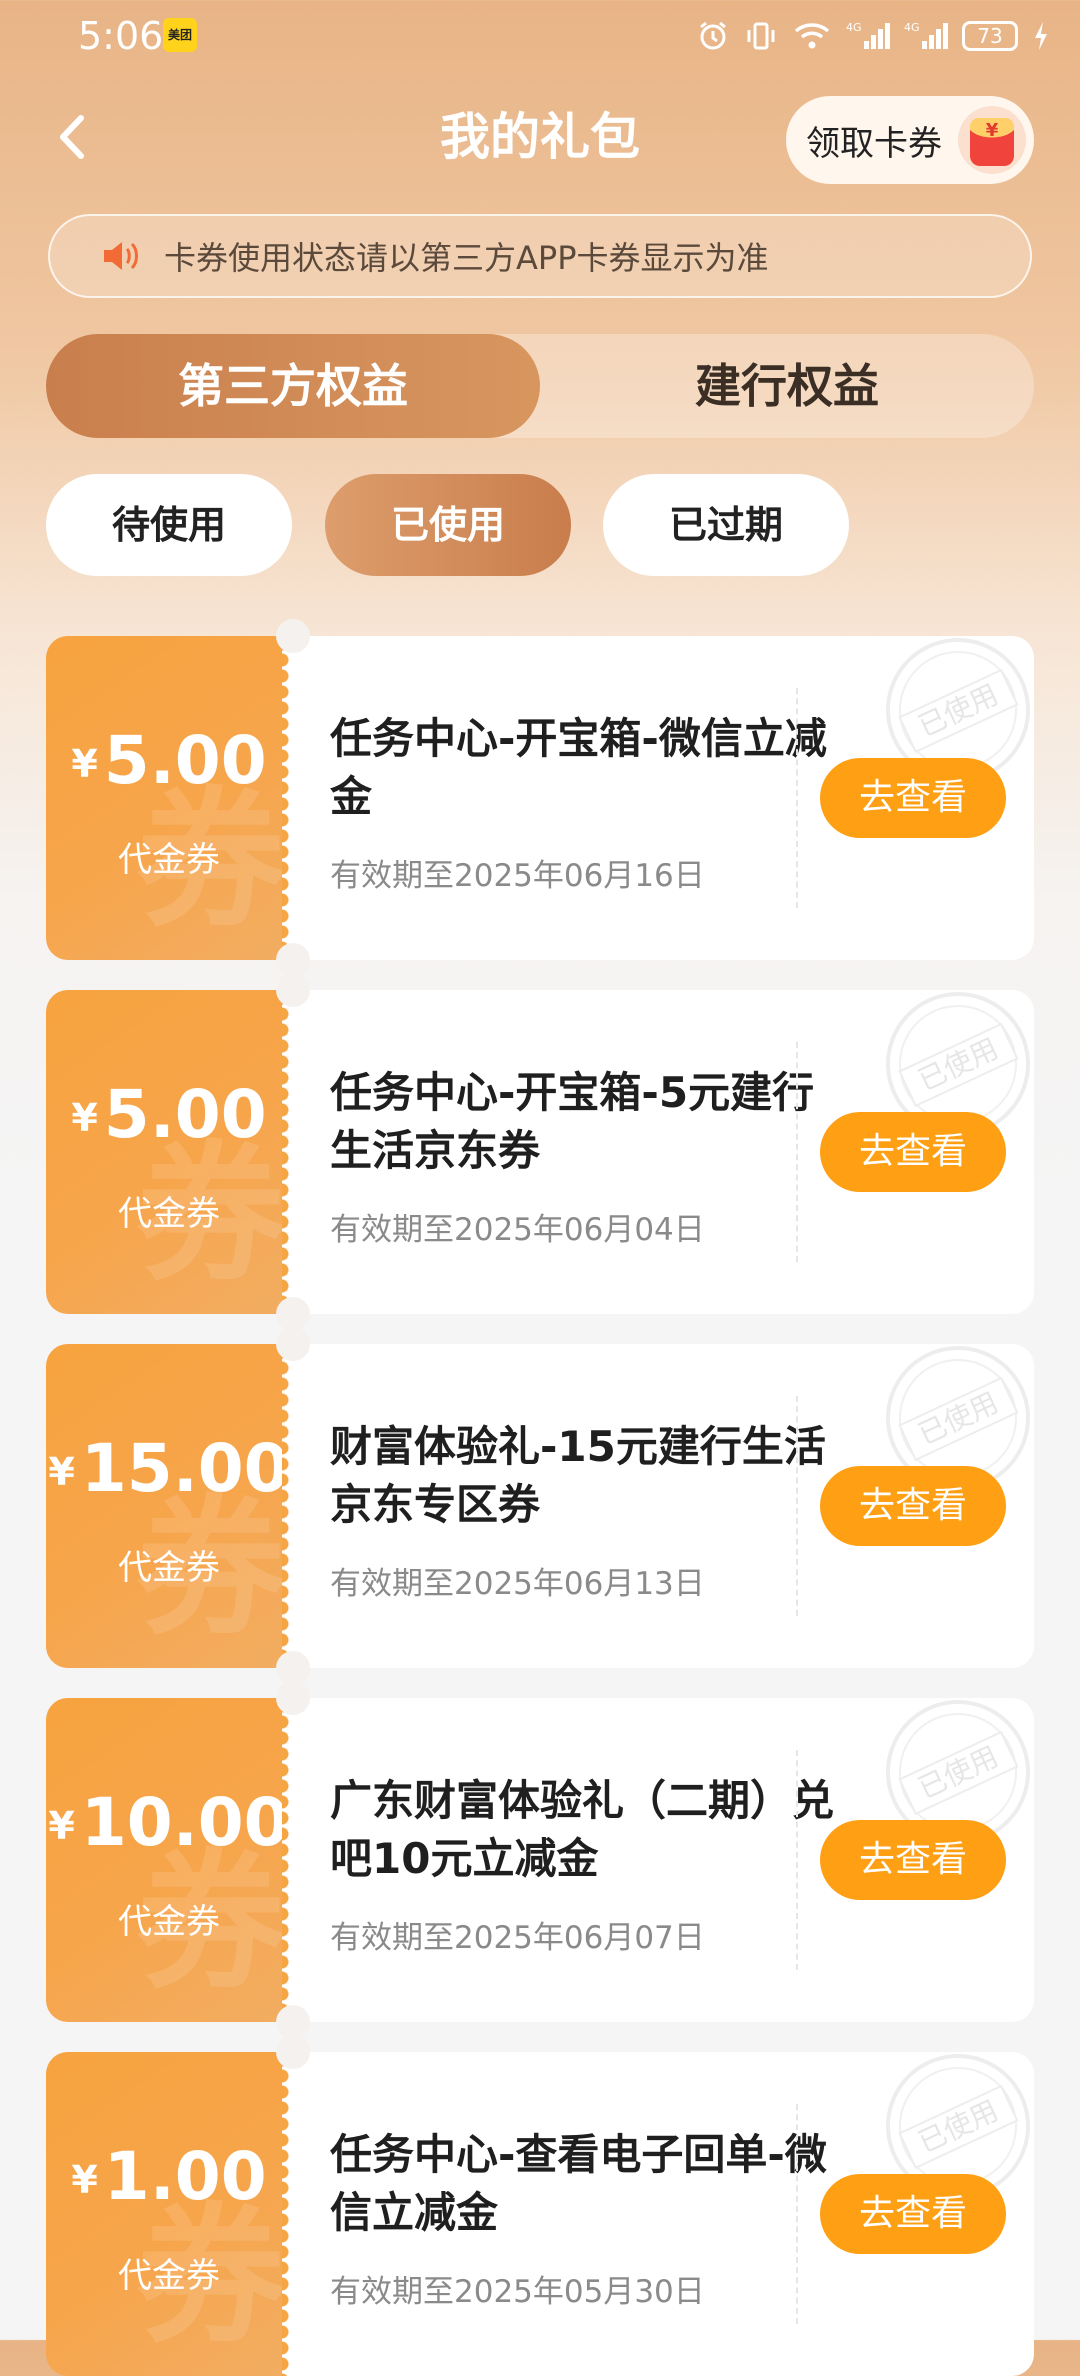  What do you see at coordinates (926, 35) in the screenshot?
I see `signal-4g-icon-2: 4G` at bounding box center [926, 35].